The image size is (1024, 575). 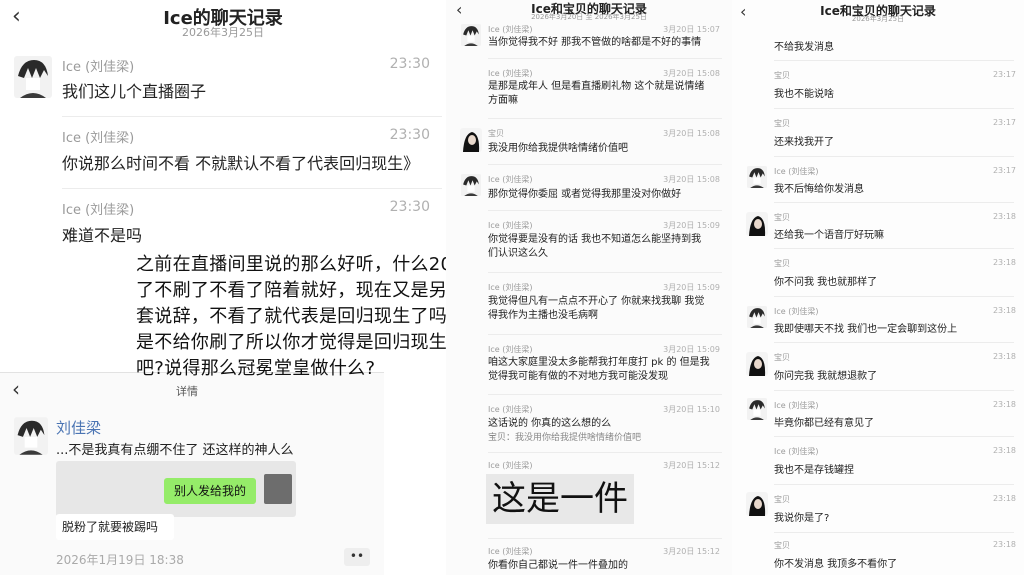 What do you see at coordinates (596, 302) in the screenshot?
I see `message-text: 我觉得但凡有一点点不开心了 你就来找我聊 我觉` at bounding box center [596, 302].